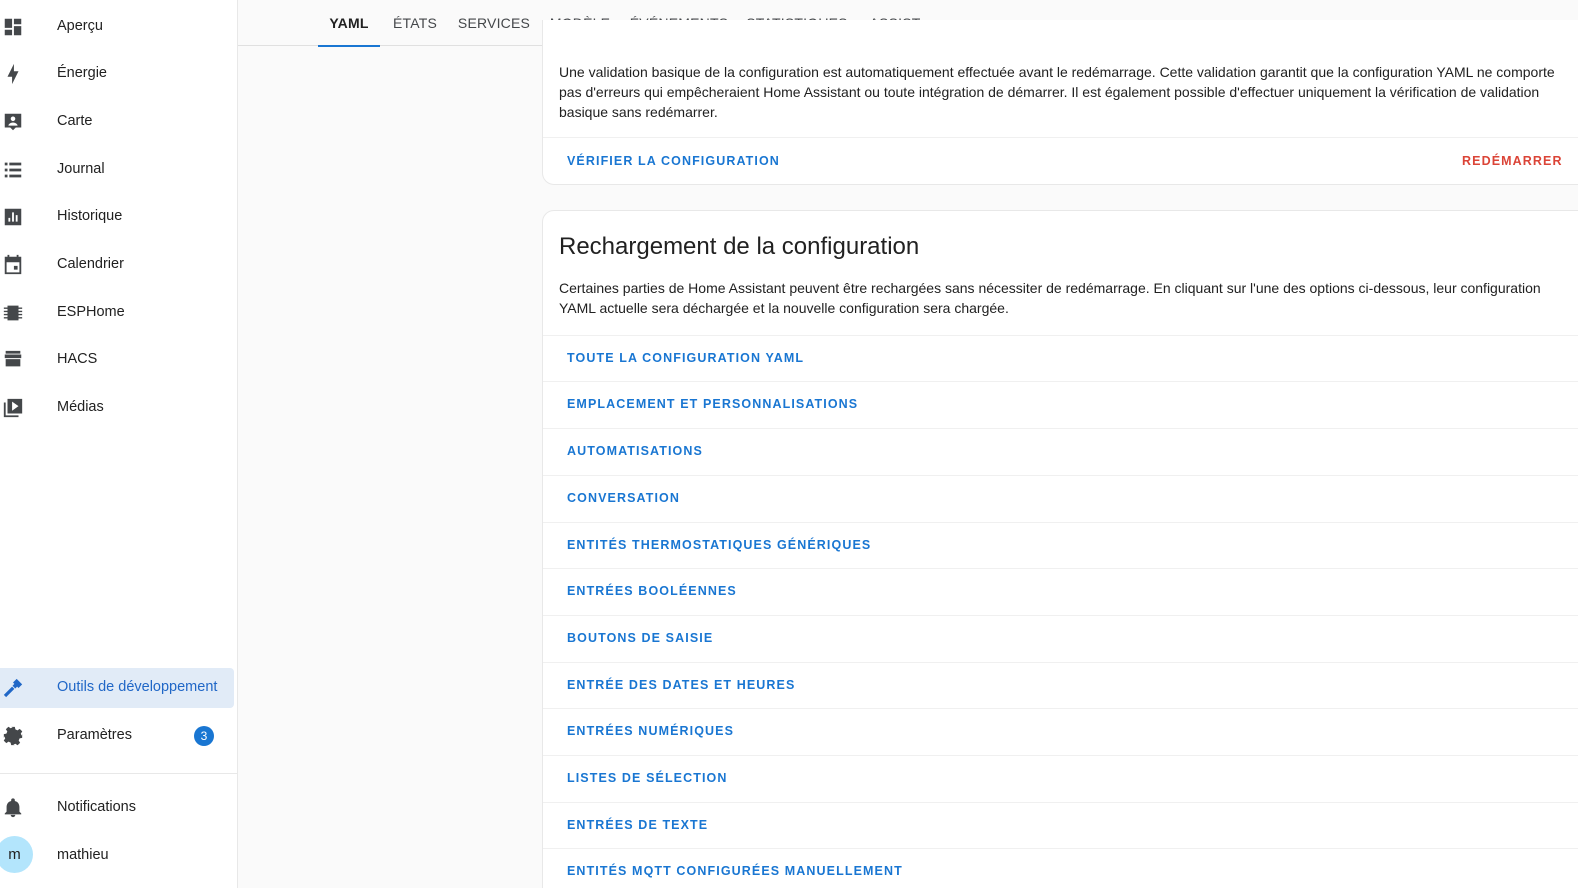  What do you see at coordinates (1060, 591) in the screenshot?
I see `list-item: ENTRÉES BOOLÉENNES` at bounding box center [1060, 591].